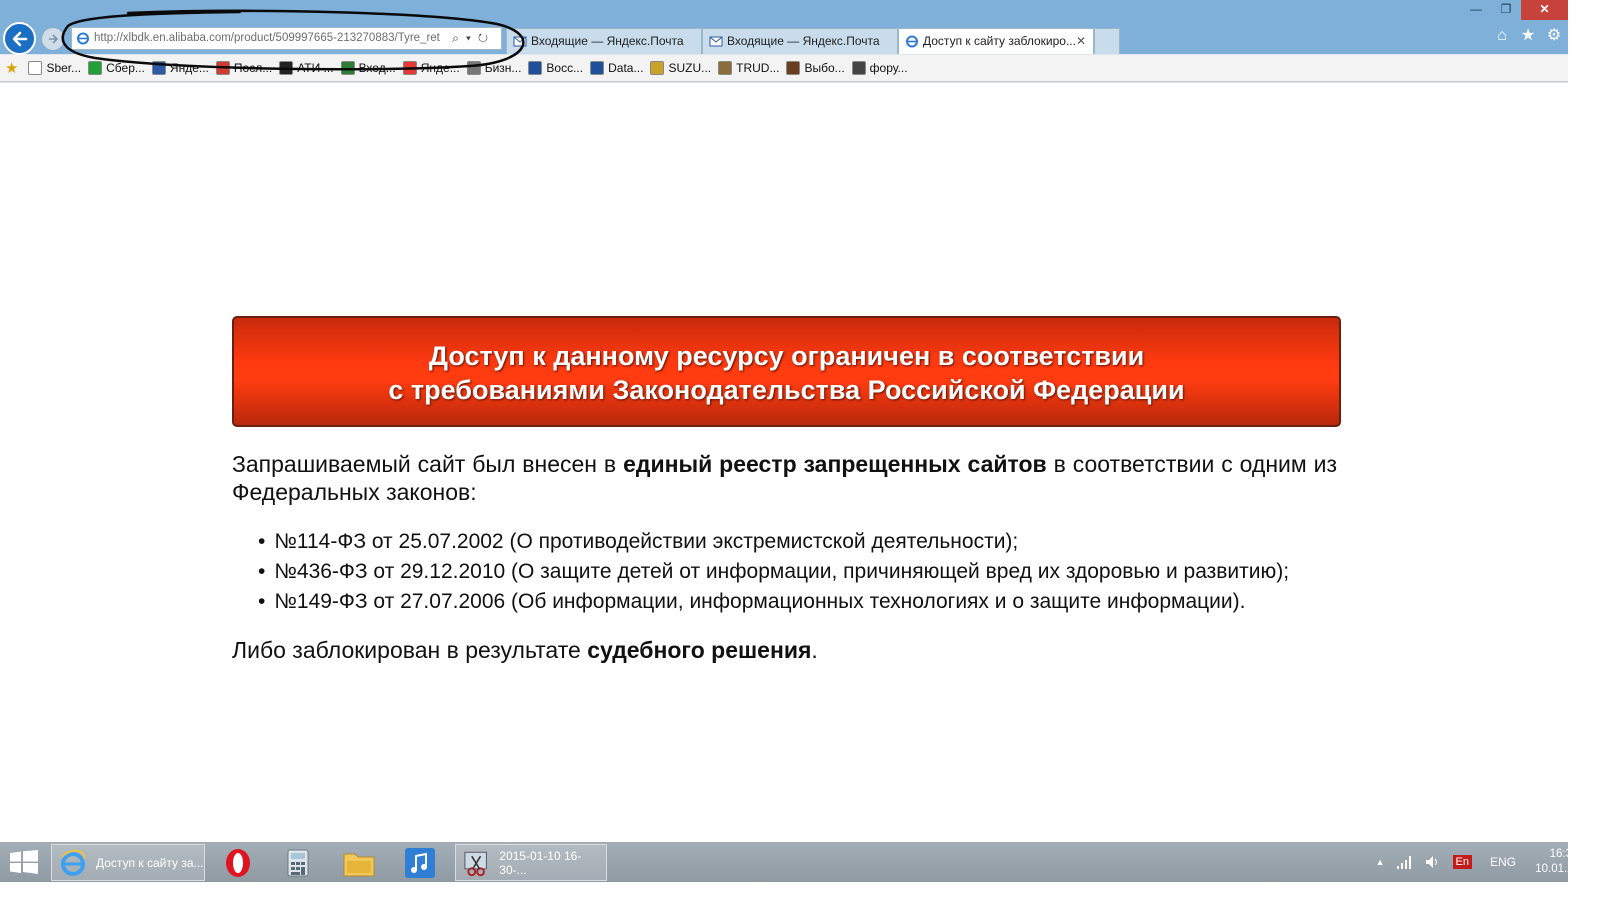  I want to click on gear-icon: ⚙, so click(1554, 36).